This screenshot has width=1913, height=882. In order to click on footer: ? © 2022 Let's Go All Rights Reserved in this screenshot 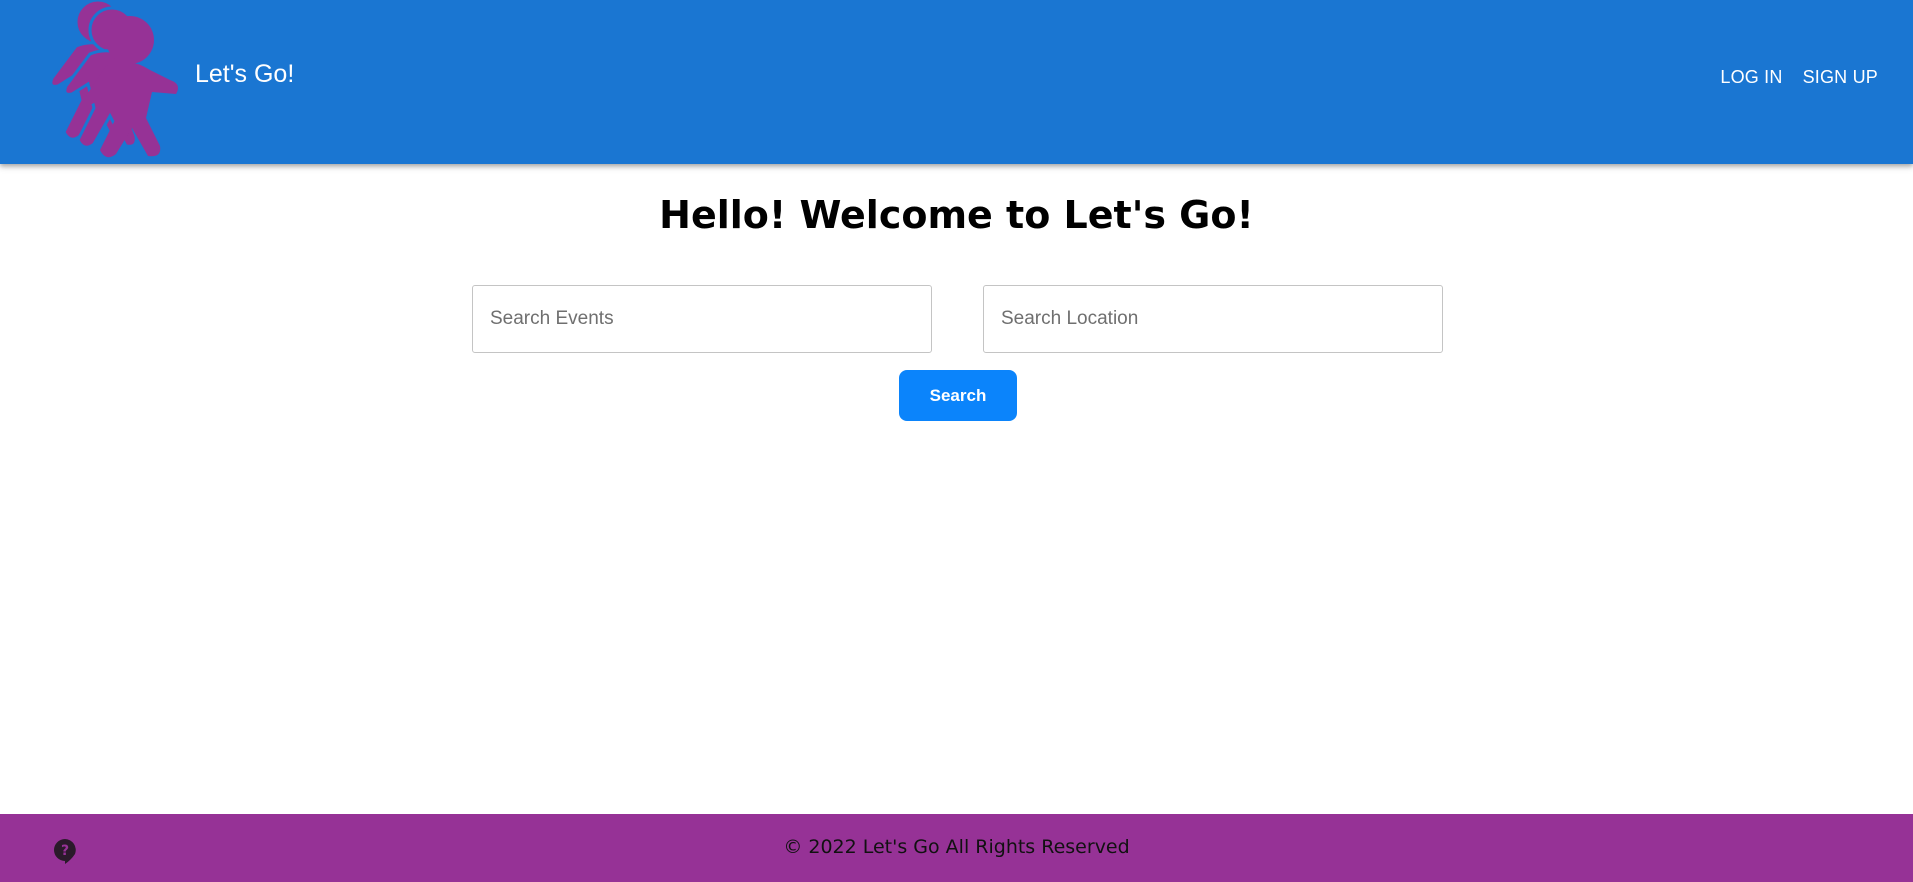, I will do `click(956, 848)`.